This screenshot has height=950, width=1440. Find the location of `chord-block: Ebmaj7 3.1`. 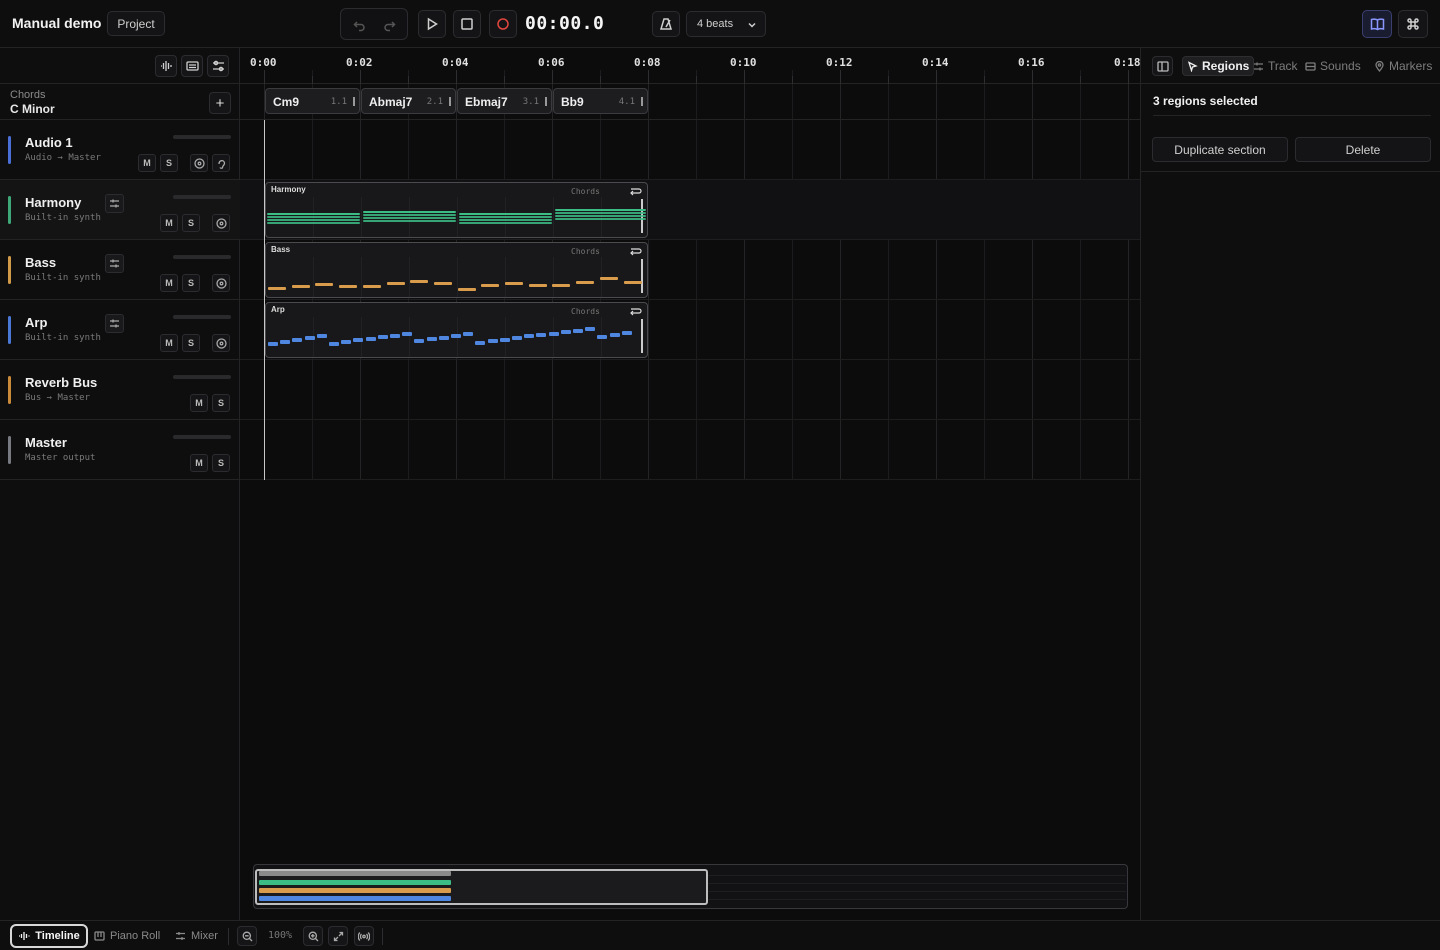

chord-block: Ebmaj7 3.1 is located at coordinates (504, 101).